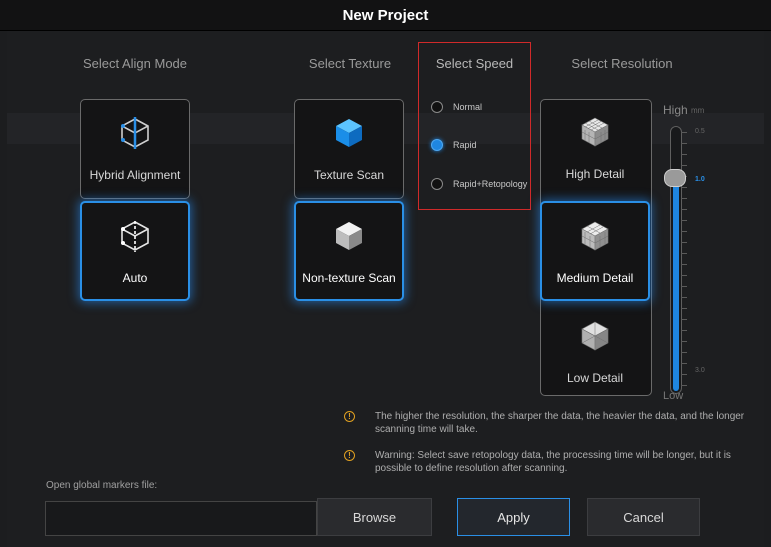 Image resolution: width=771 pixels, height=547 pixels. I want to click on texture-option-label: Non-texture Scan, so click(349, 278).